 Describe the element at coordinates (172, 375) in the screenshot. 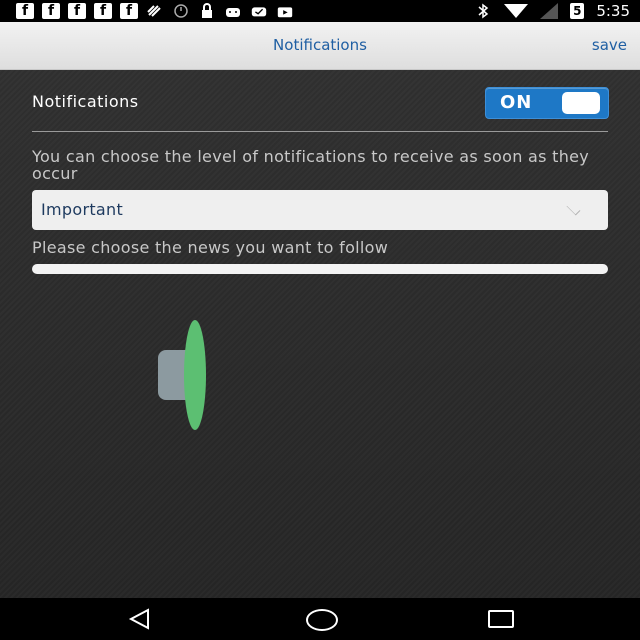

I see `spinner-back-shape` at that location.